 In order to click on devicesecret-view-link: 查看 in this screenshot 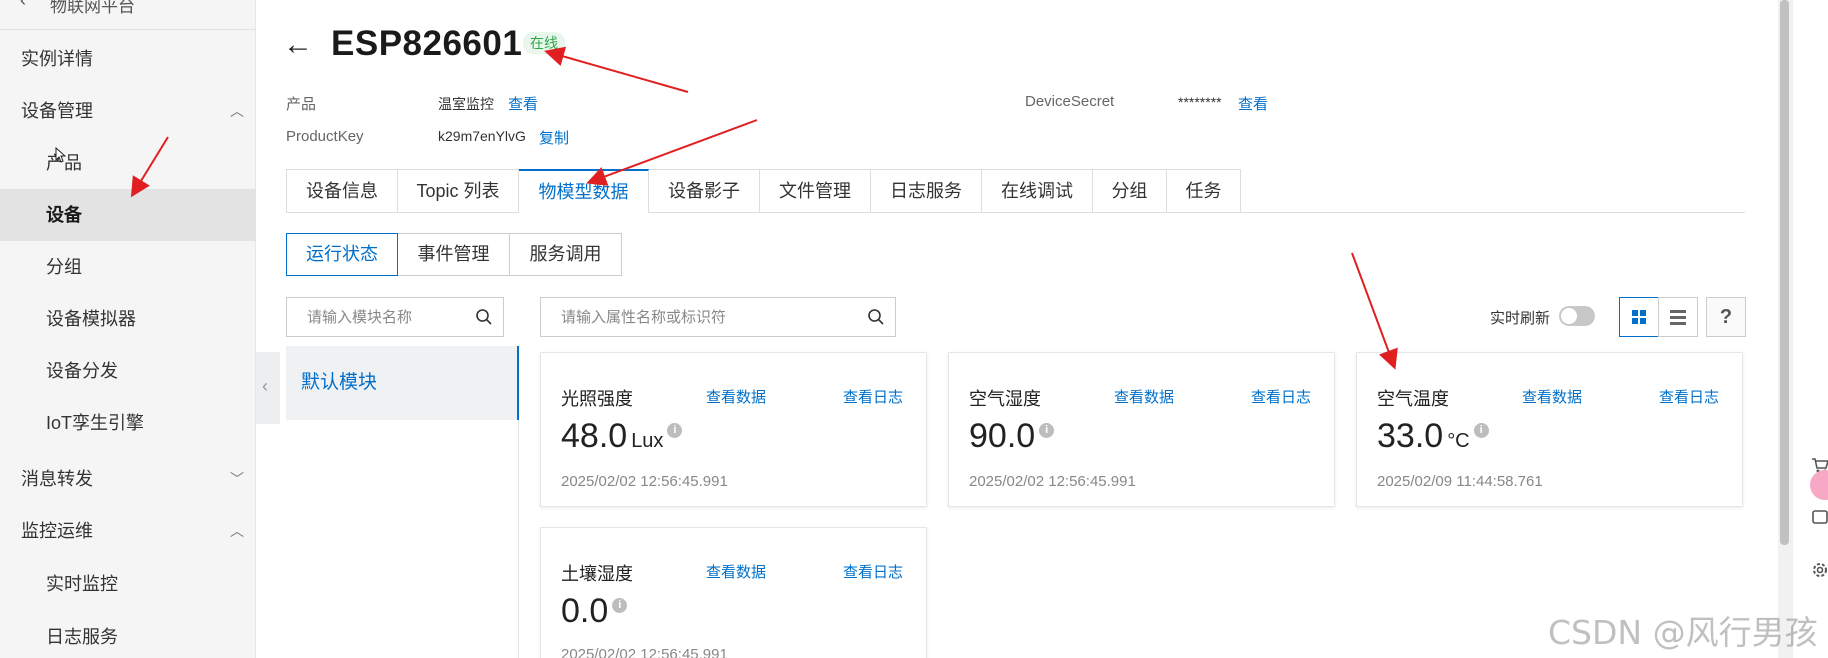, I will do `click(1253, 103)`.